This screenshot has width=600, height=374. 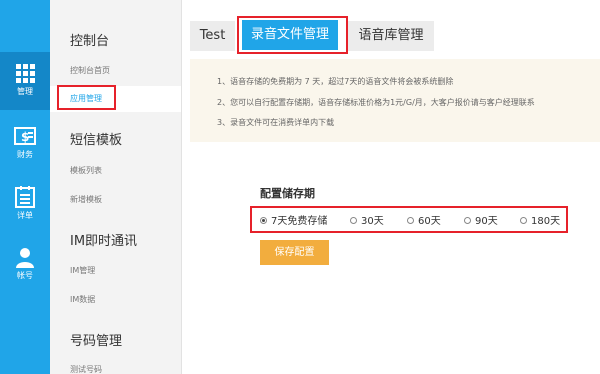 What do you see at coordinates (104, 241) in the screenshot?
I see `nav-group-im: IM即时通讯` at bounding box center [104, 241].